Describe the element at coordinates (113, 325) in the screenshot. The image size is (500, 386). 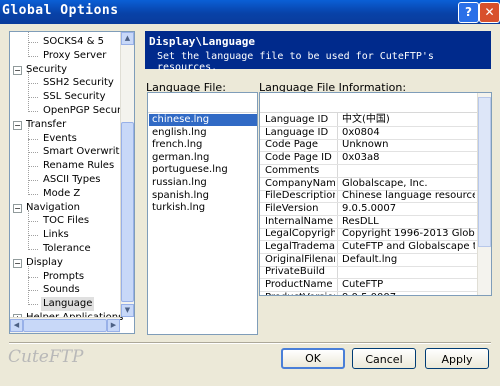
I see `scroll-right-icon: ▶` at that location.